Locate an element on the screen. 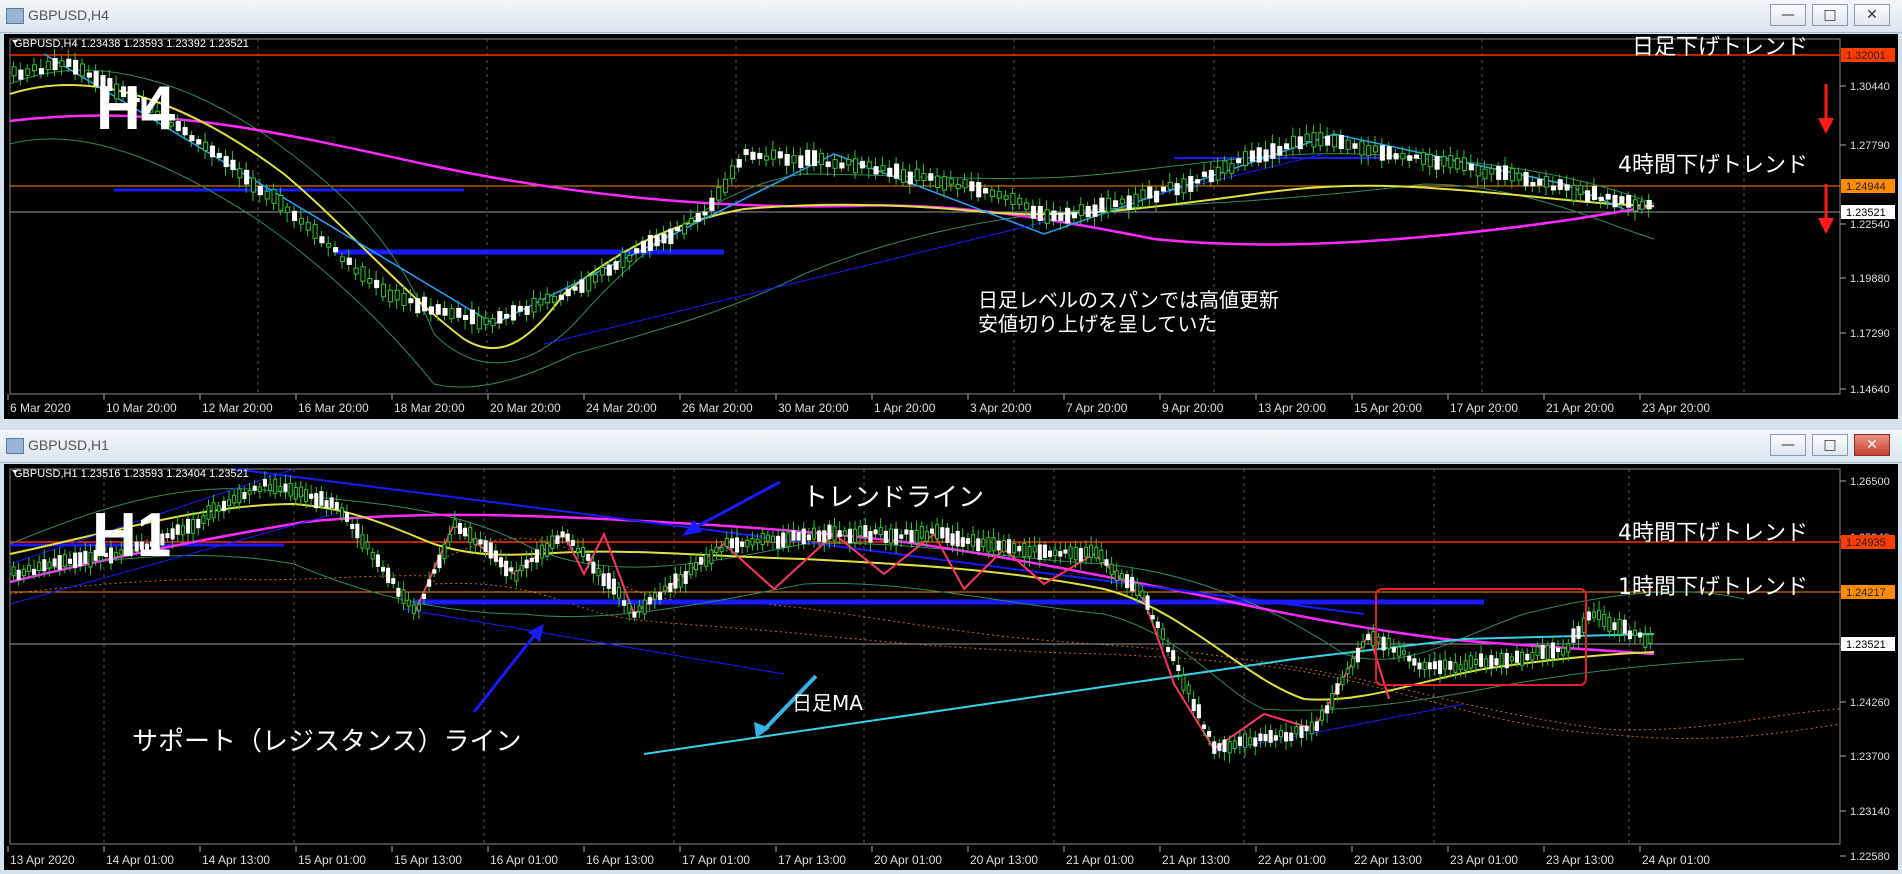 Image resolution: width=1902 pixels, height=874 pixels. time-tick-label: 6 Mar 2020 is located at coordinates (40, 408).